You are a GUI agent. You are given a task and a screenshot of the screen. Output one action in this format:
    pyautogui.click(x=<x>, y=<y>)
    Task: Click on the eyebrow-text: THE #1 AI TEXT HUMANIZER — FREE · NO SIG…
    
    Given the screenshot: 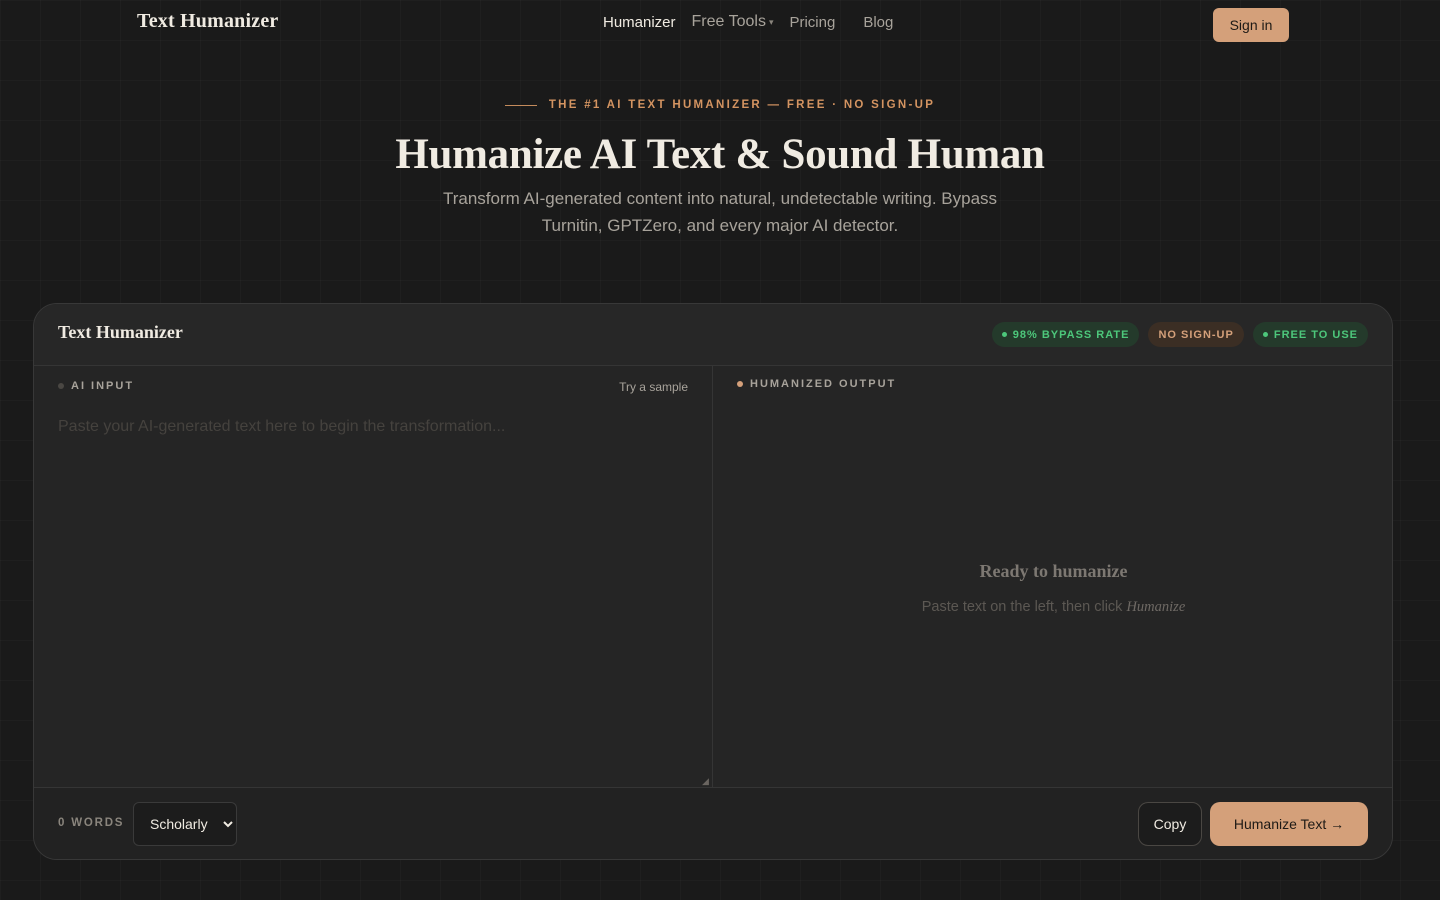 What is the action you would take?
    pyautogui.click(x=742, y=105)
    